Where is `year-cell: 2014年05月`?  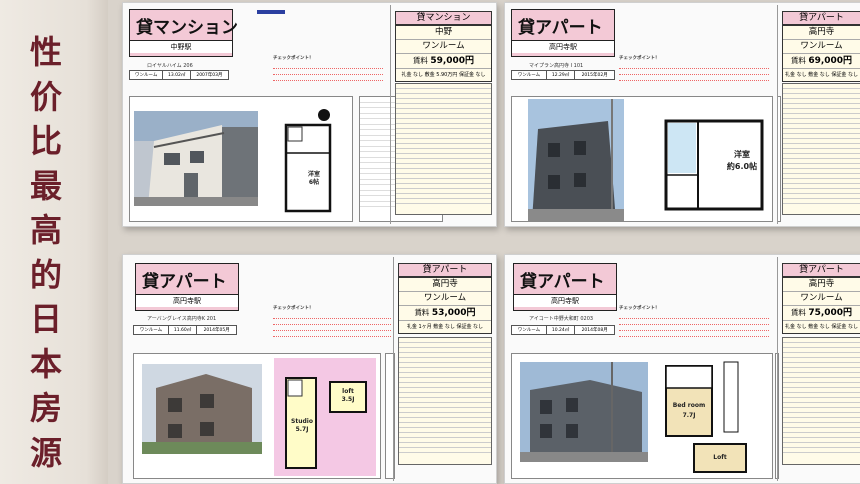
year-cell: 2014年05月 is located at coordinates (216, 330).